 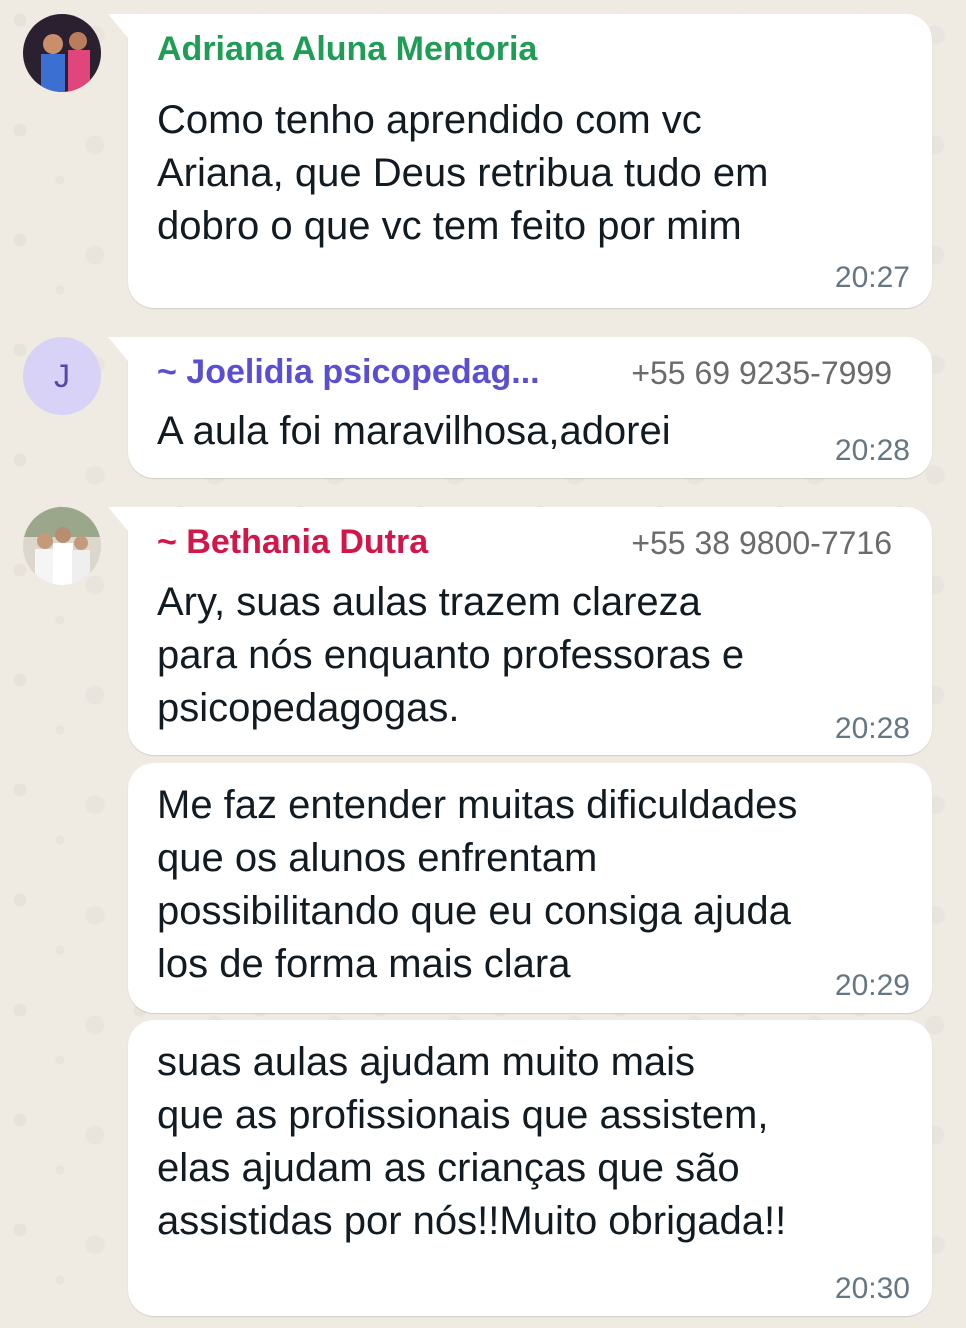 I want to click on message-text: A aula foi maravilhosa,adorei, so click(x=414, y=431).